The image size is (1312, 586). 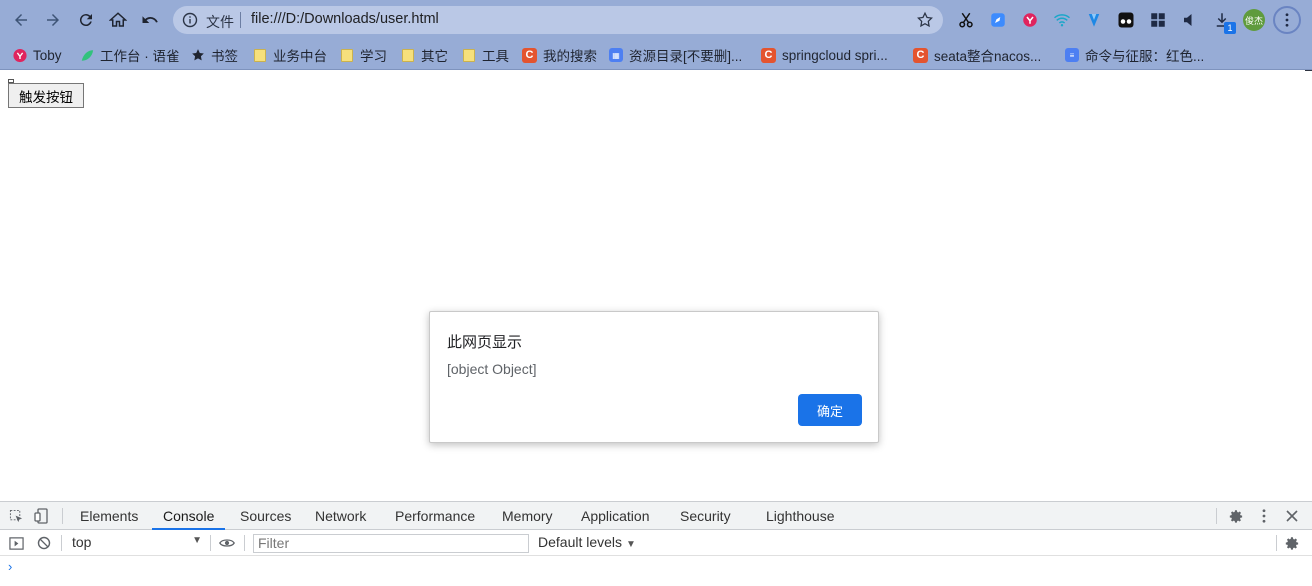 What do you see at coordinates (16, 543) in the screenshot?
I see `sidebar-toggle-icon` at bounding box center [16, 543].